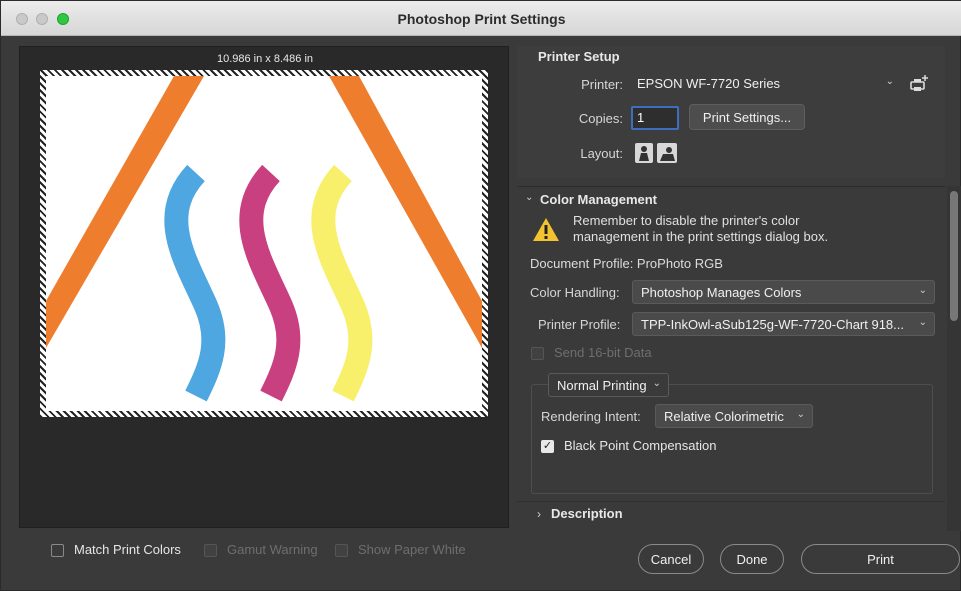 This screenshot has width=961, height=591. Describe the element at coordinates (598, 199) in the screenshot. I see `color-management-heading: Color Management` at that location.